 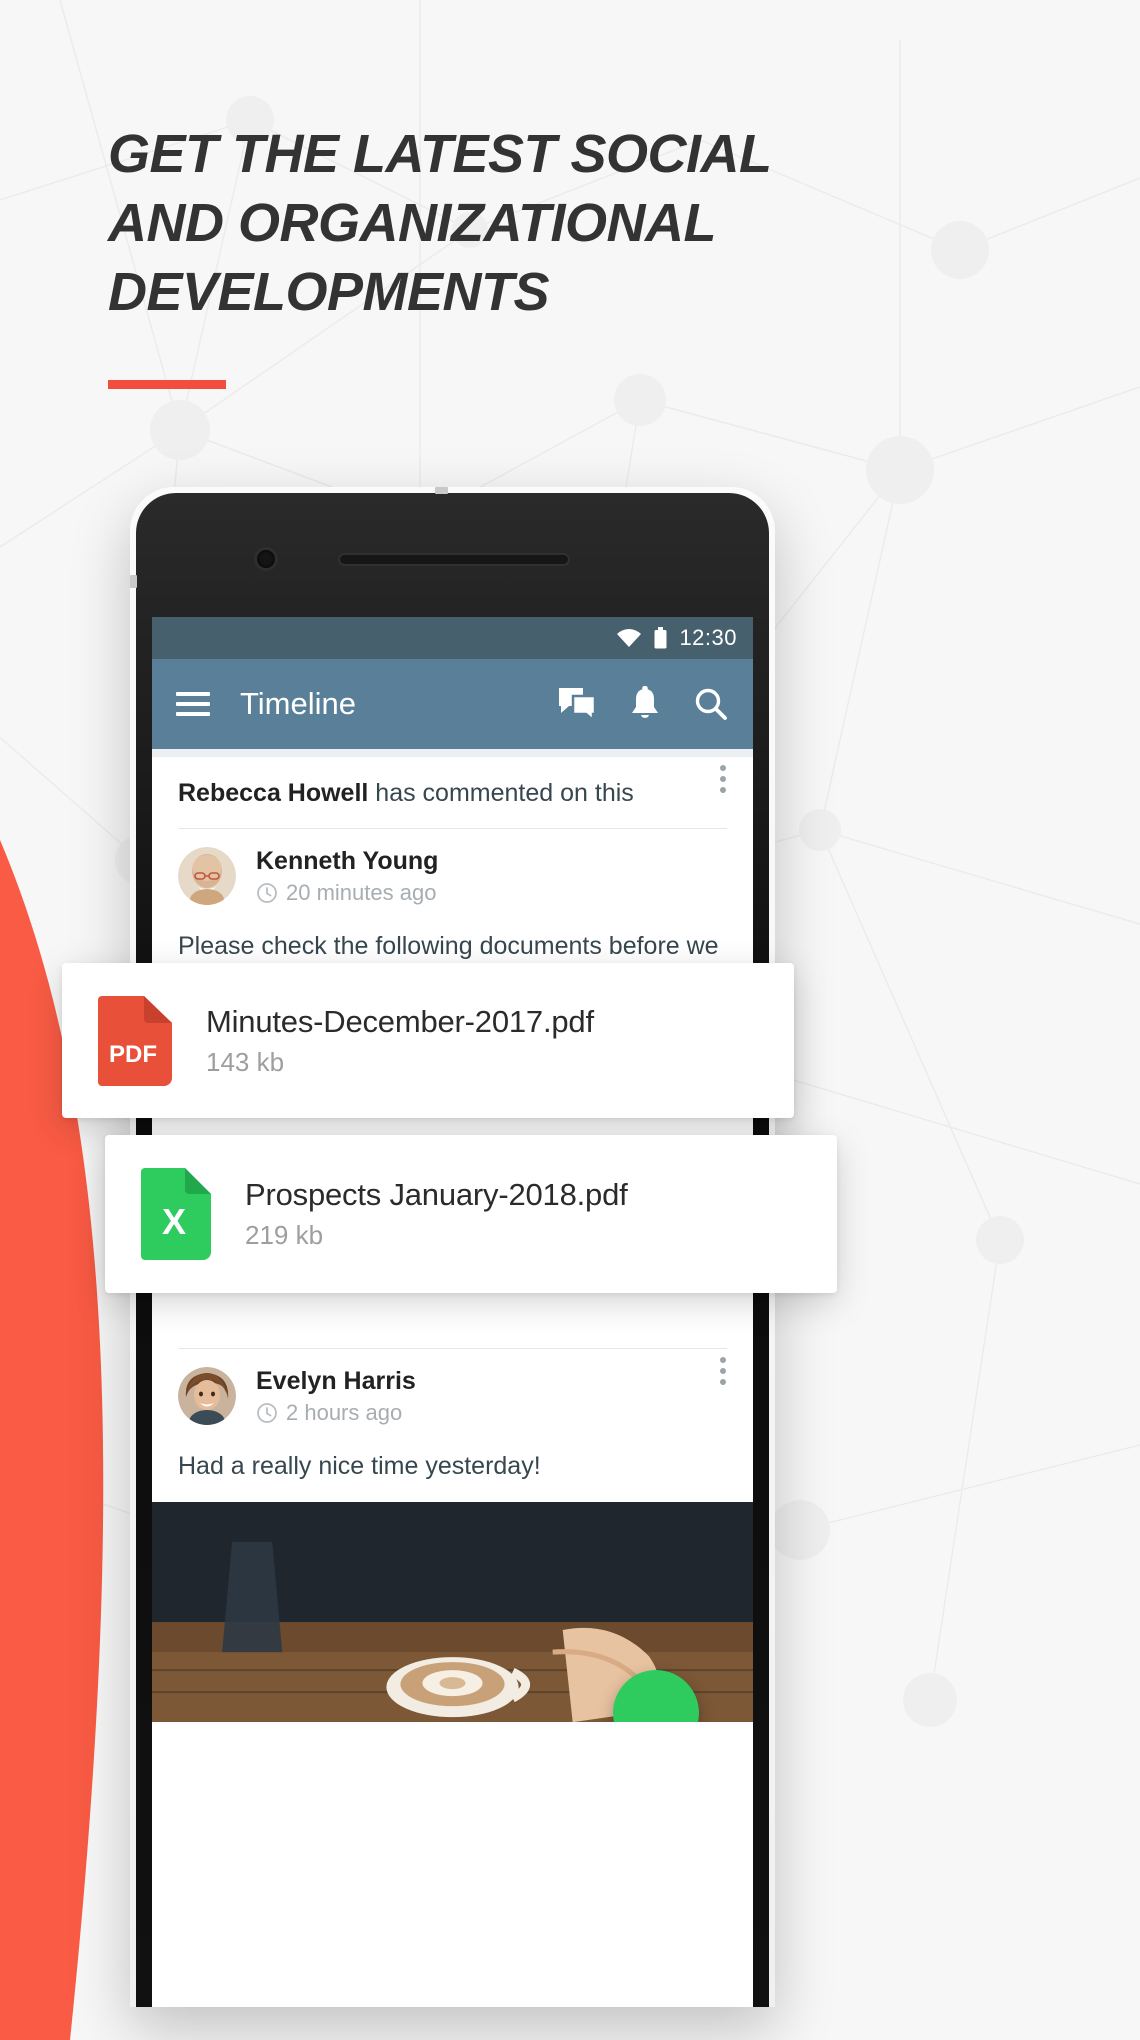 What do you see at coordinates (436, 1214) in the screenshot?
I see `attachment-meta: Prospects January-2018.pdf 219 kb` at bounding box center [436, 1214].